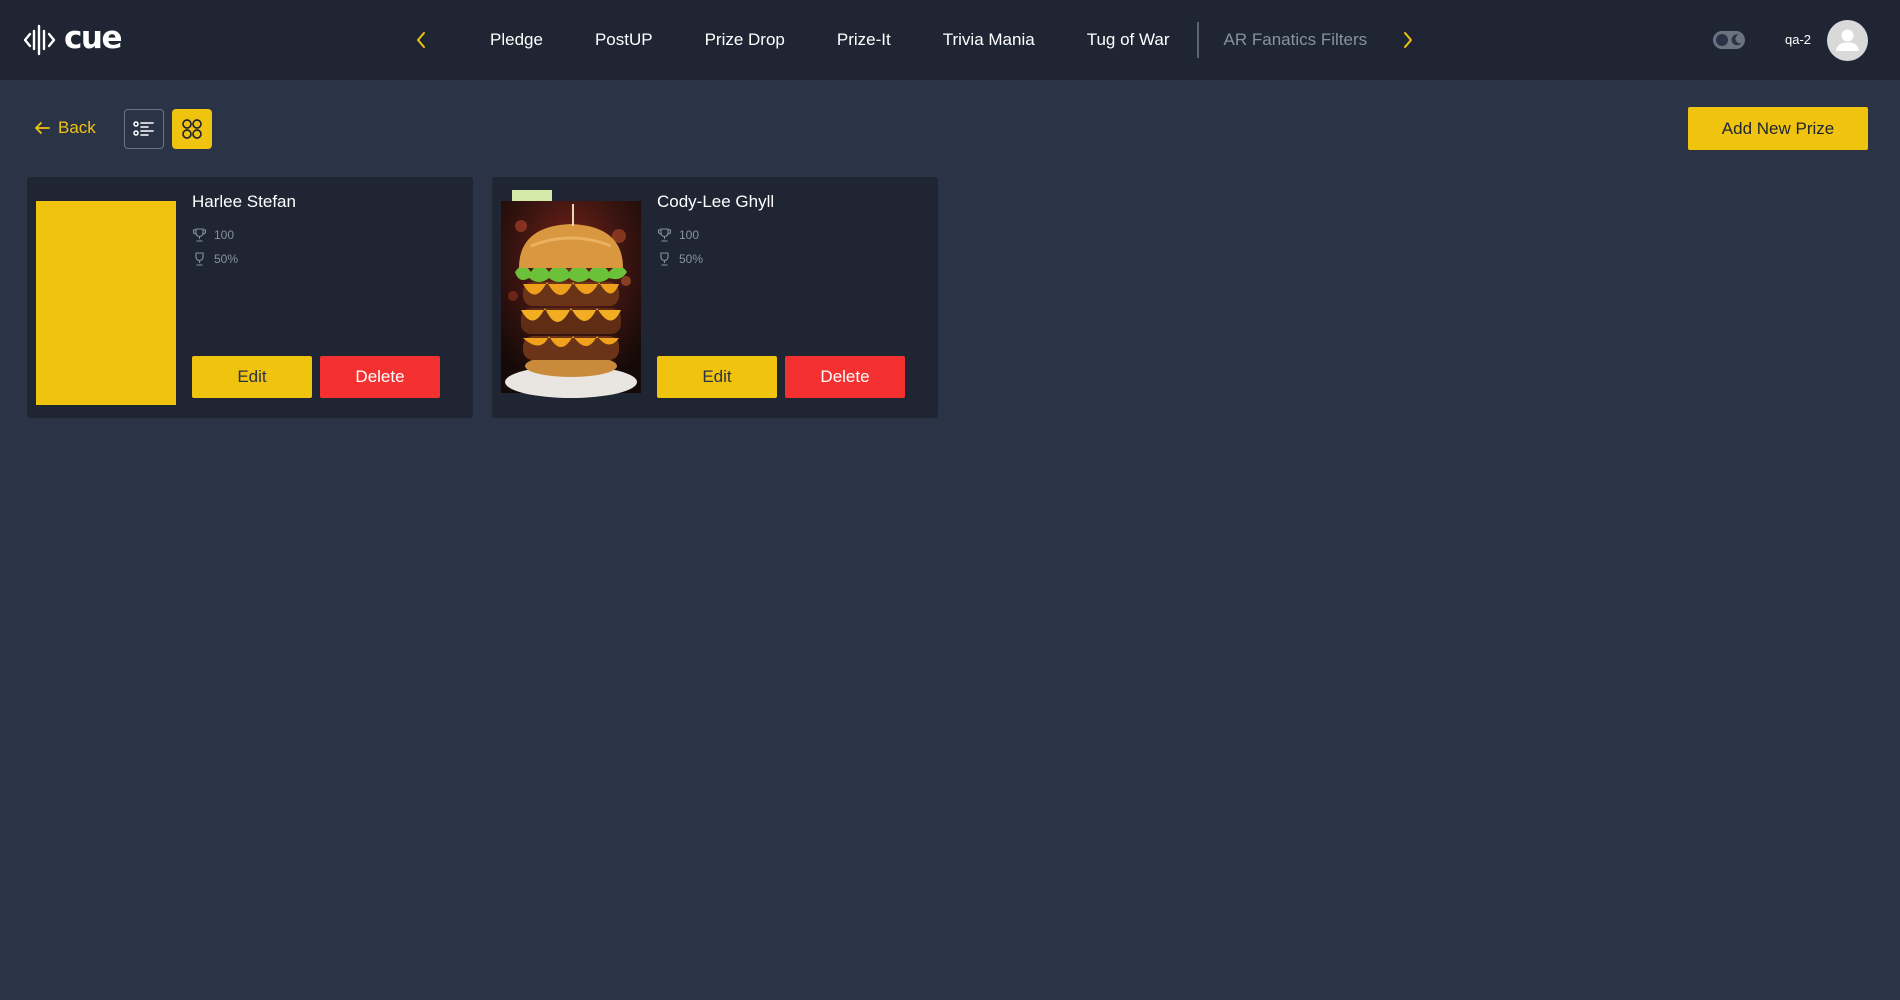 This screenshot has height=1000, width=1900. Describe the element at coordinates (1778, 128) in the screenshot. I see `add-new-prize-button: Add New Prize` at that location.